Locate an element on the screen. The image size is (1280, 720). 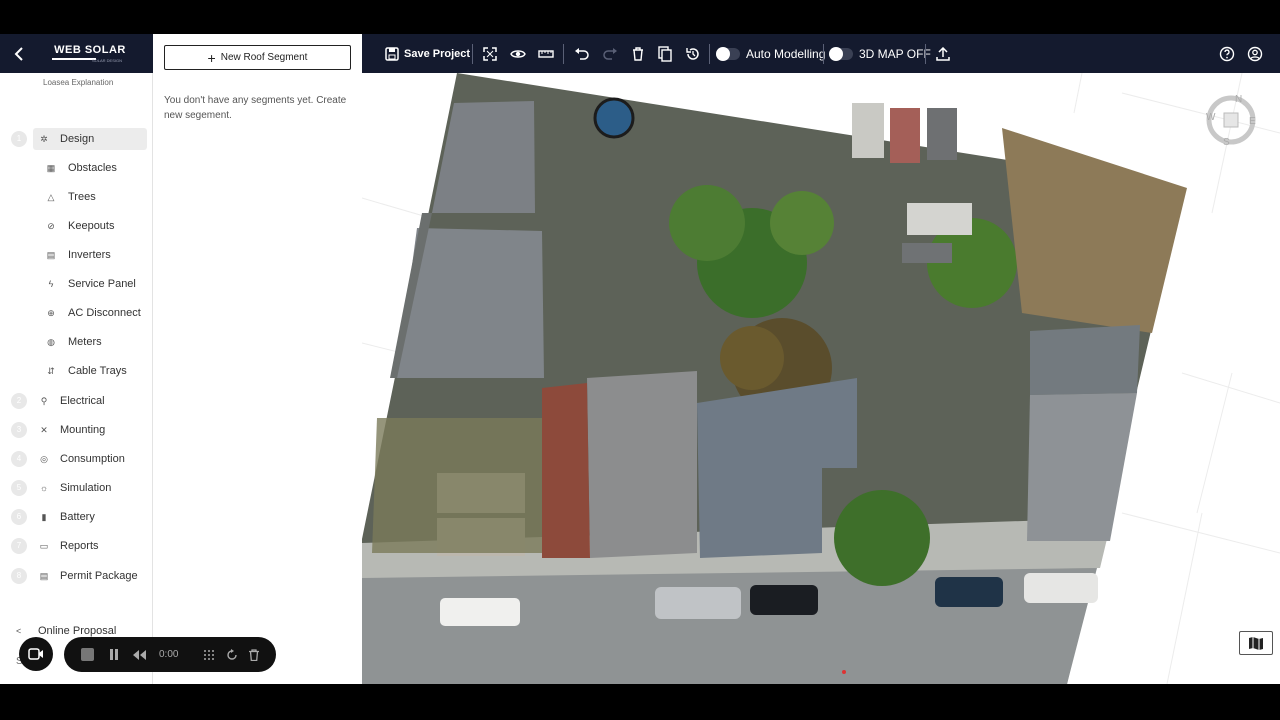
delete-button is located at coordinates (638, 53).